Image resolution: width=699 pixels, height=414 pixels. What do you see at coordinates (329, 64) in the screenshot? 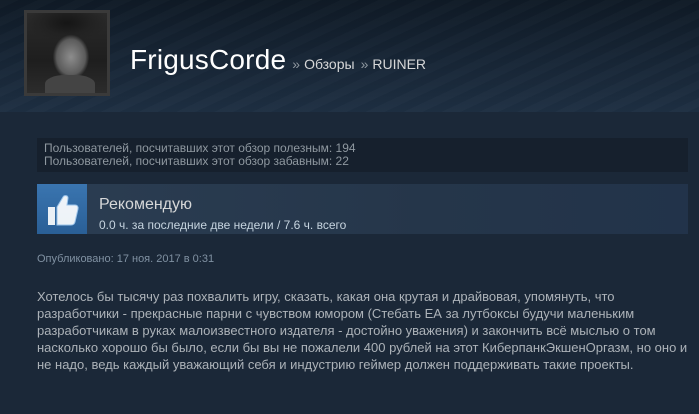
I see `breadcrumb-reviews-link: Обзоры` at bounding box center [329, 64].